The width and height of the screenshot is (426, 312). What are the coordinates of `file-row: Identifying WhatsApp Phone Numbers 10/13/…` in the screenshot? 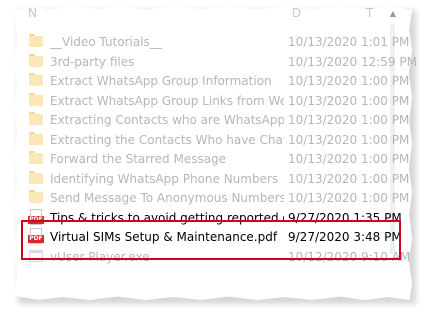 It's located at (218, 179).